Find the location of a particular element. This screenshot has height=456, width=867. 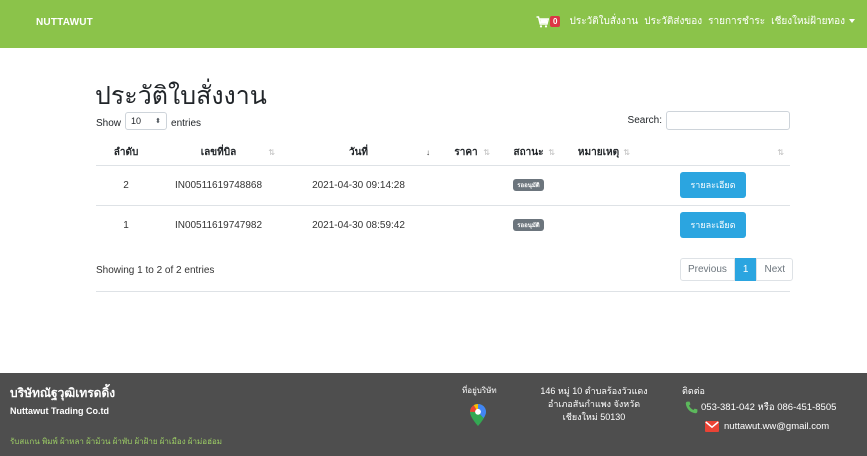

previous-page-button: Previous is located at coordinates (707, 269).